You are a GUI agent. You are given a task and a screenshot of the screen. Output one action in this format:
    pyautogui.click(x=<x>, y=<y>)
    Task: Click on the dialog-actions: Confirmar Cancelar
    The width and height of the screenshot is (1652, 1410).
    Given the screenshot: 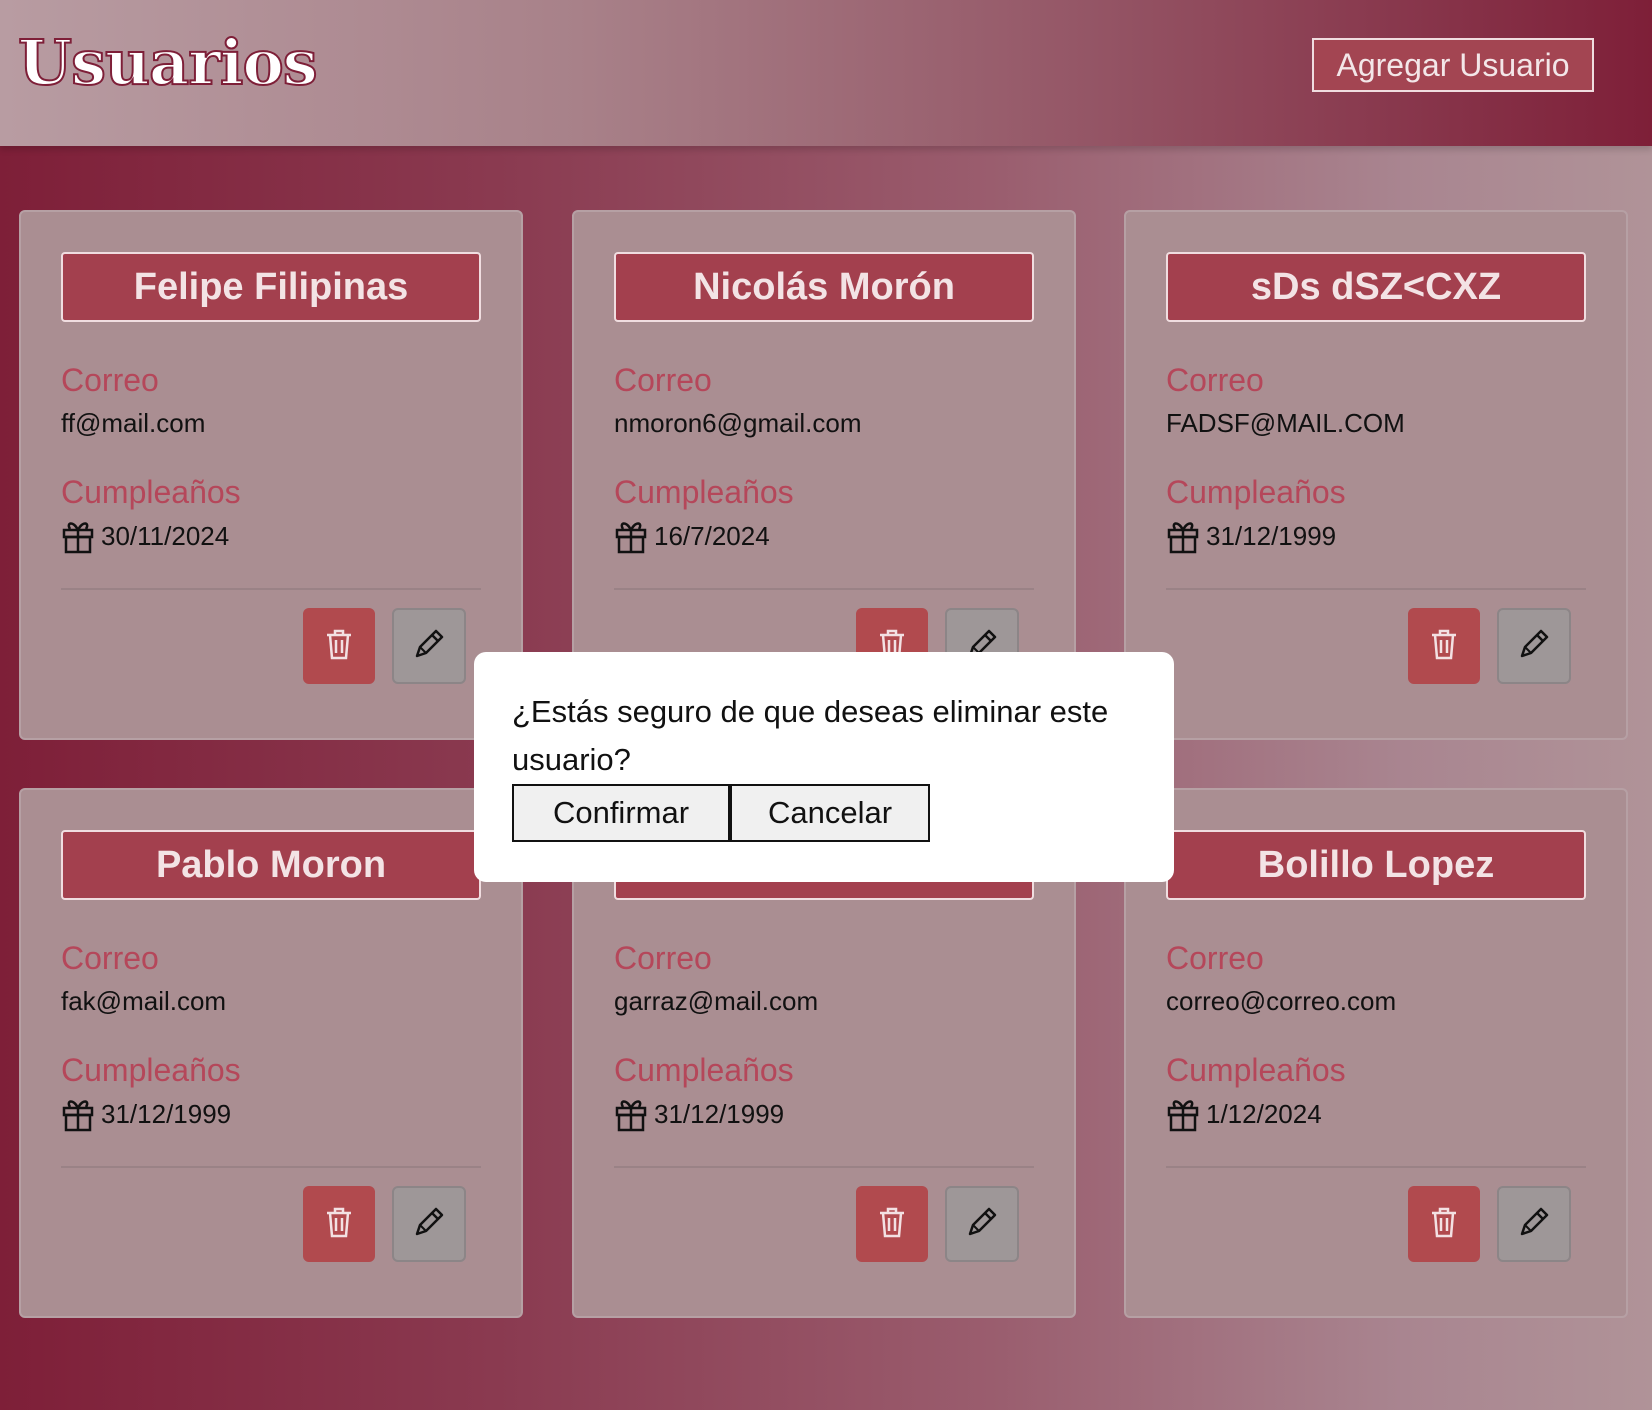 What is the action you would take?
    pyautogui.click(x=824, y=813)
    